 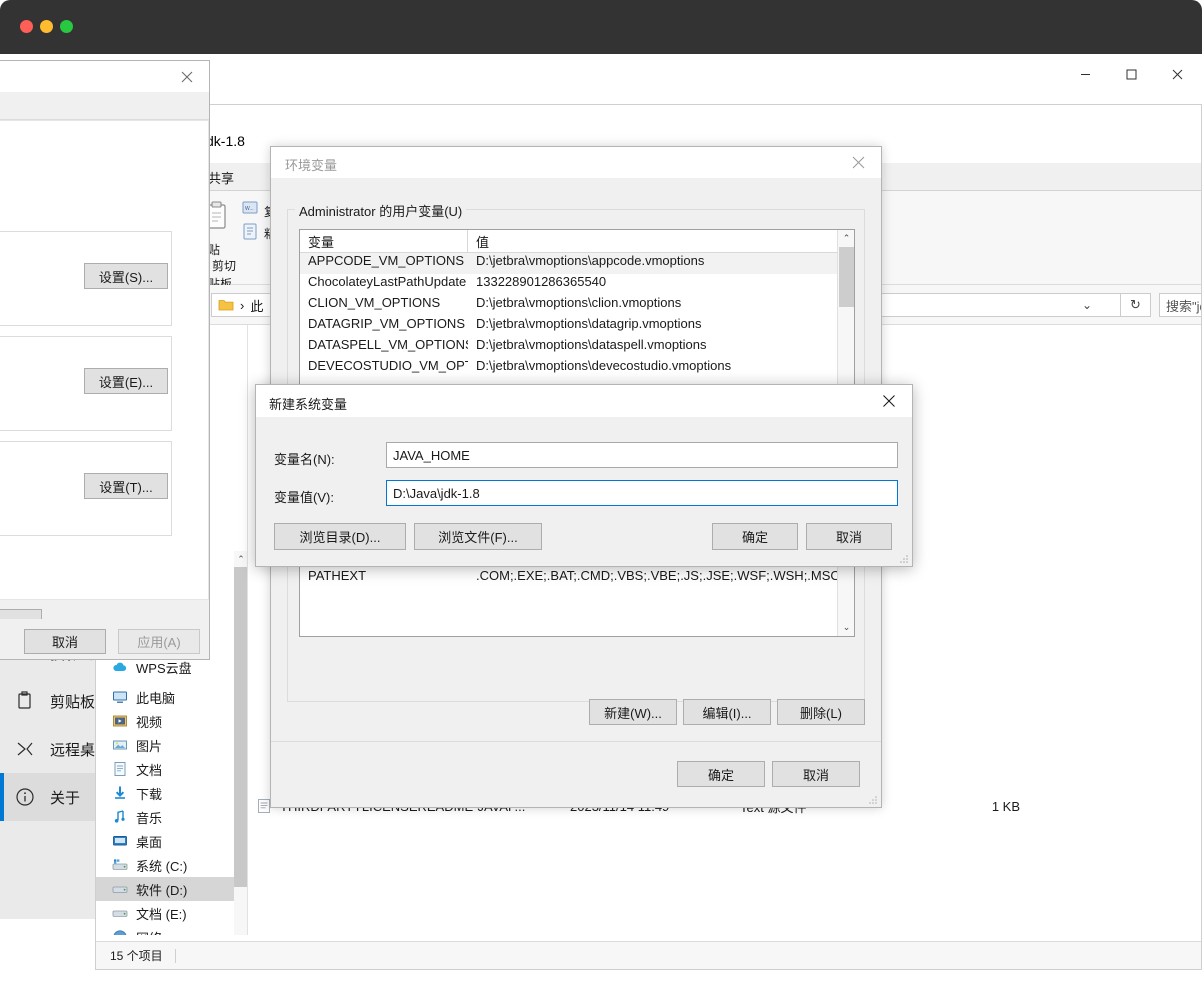 What do you see at coordinates (149, 932) in the screenshot?
I see `tree-item-label: 网络` at bounding box center [149, 932].